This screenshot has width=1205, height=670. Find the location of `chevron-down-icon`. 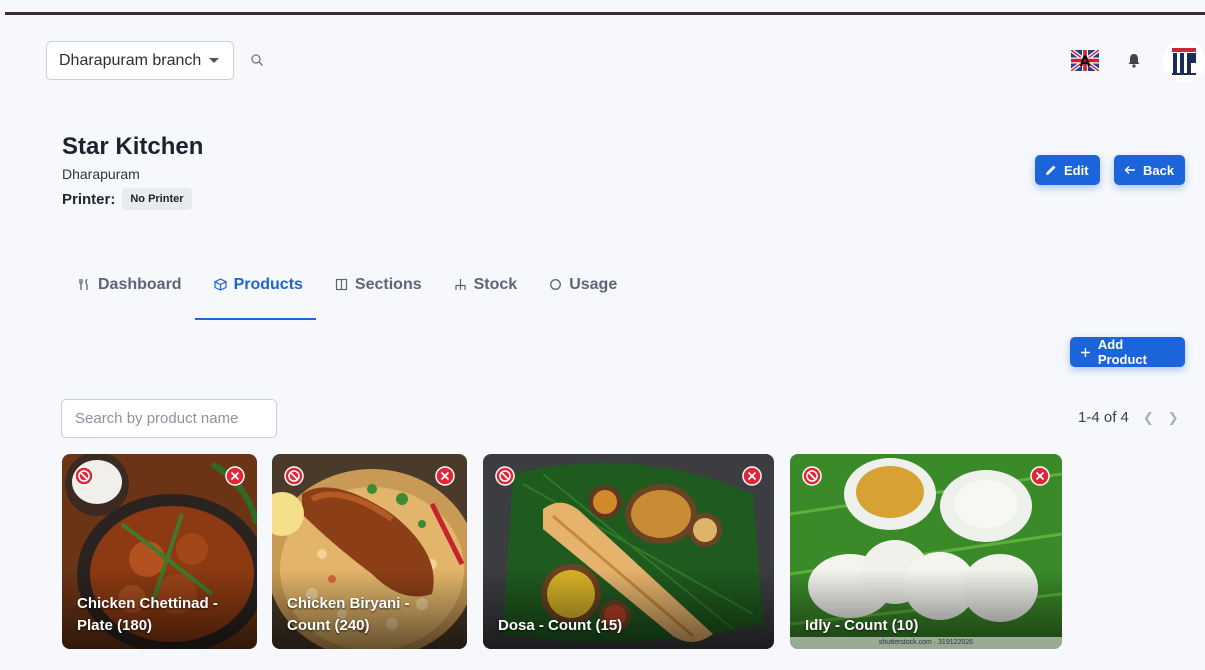

chevron-down-icon is located at coordinates (214, 60).